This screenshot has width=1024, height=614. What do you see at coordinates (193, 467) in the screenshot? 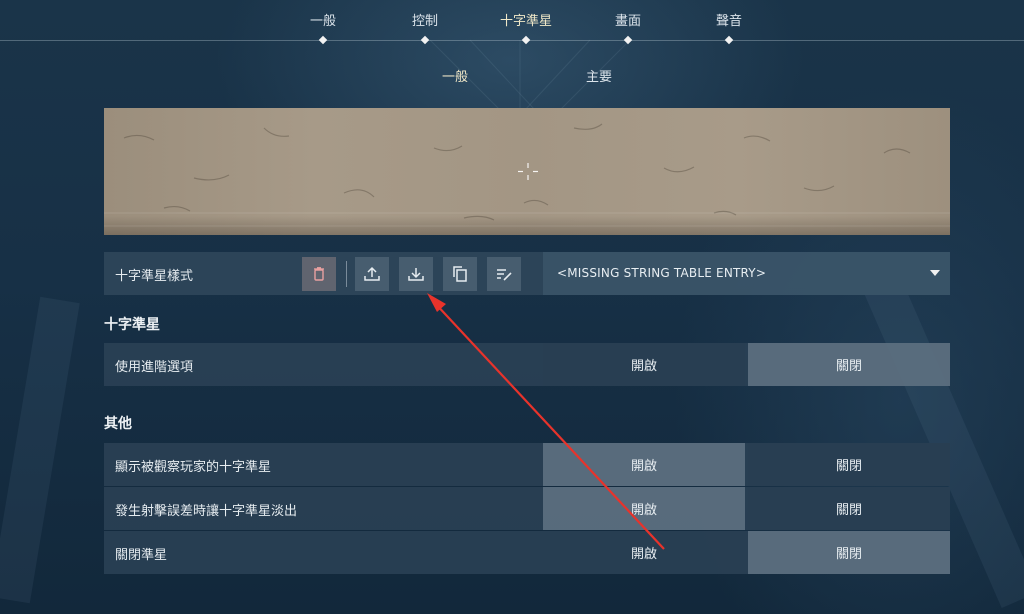
I see `setting-label: 顯示被觀察玩家的十字準星` at bounding box center [193, 467].